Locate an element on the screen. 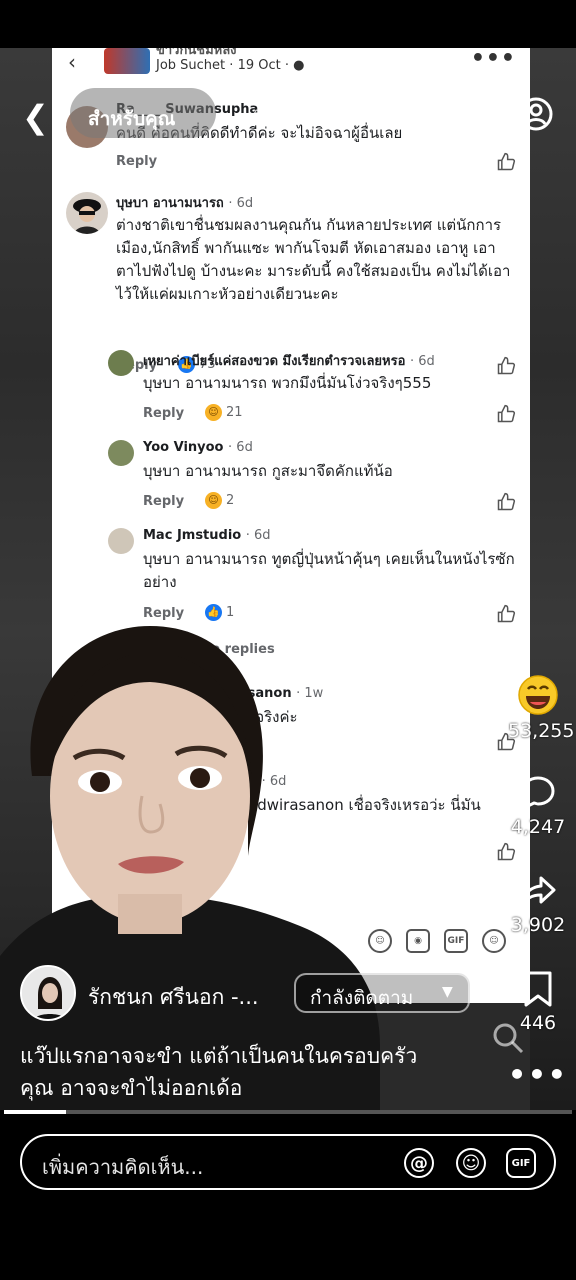  back-arrow-icon: ‹ is located at coordinates (72, 62).